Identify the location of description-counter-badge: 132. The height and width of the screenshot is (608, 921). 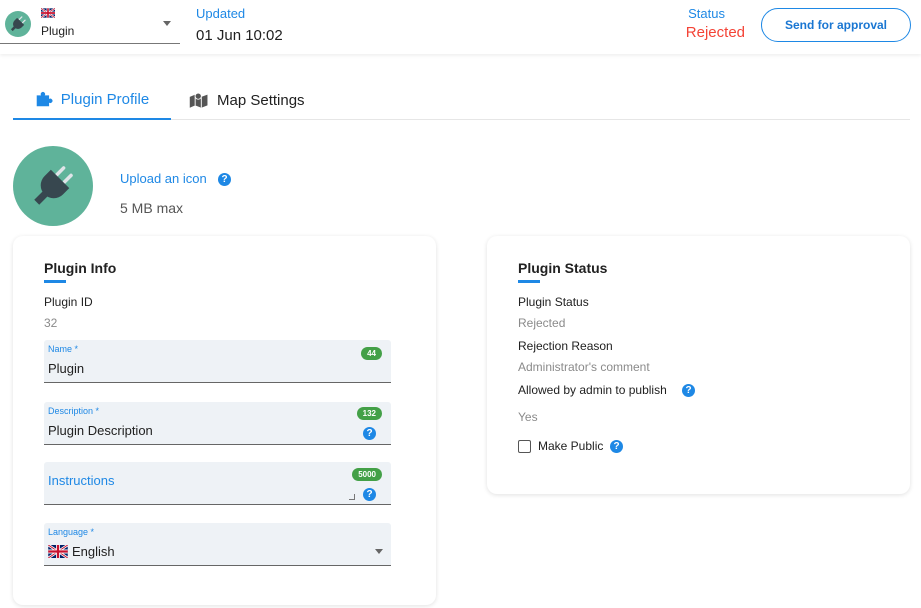
(369, 413).